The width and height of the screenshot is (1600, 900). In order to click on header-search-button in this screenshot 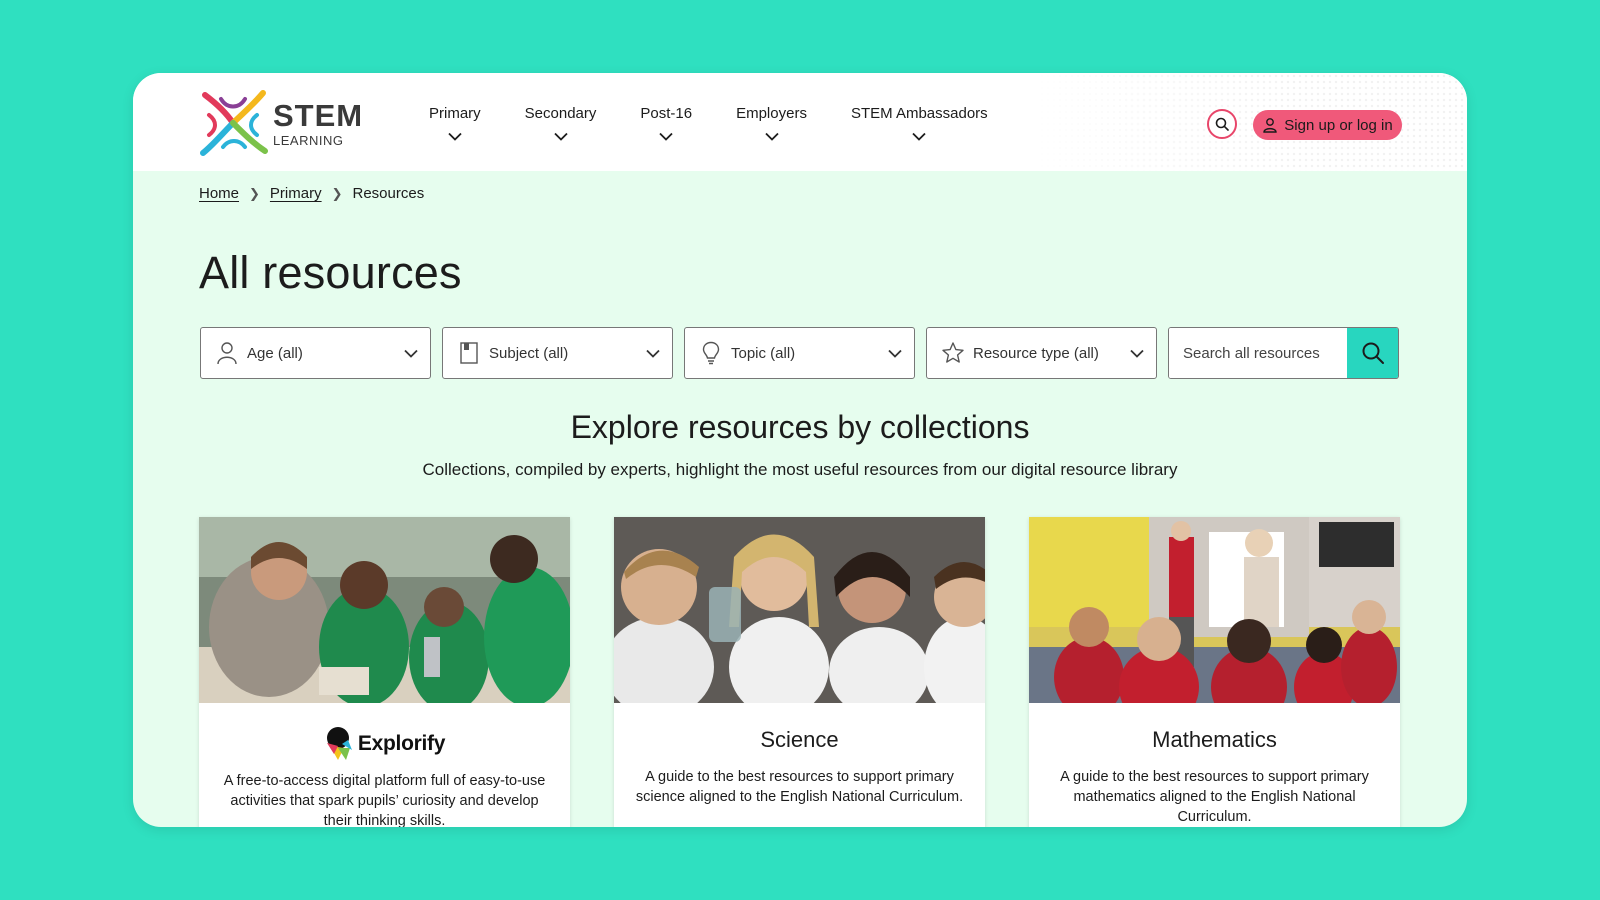, I will do `click(1222, 124)`.